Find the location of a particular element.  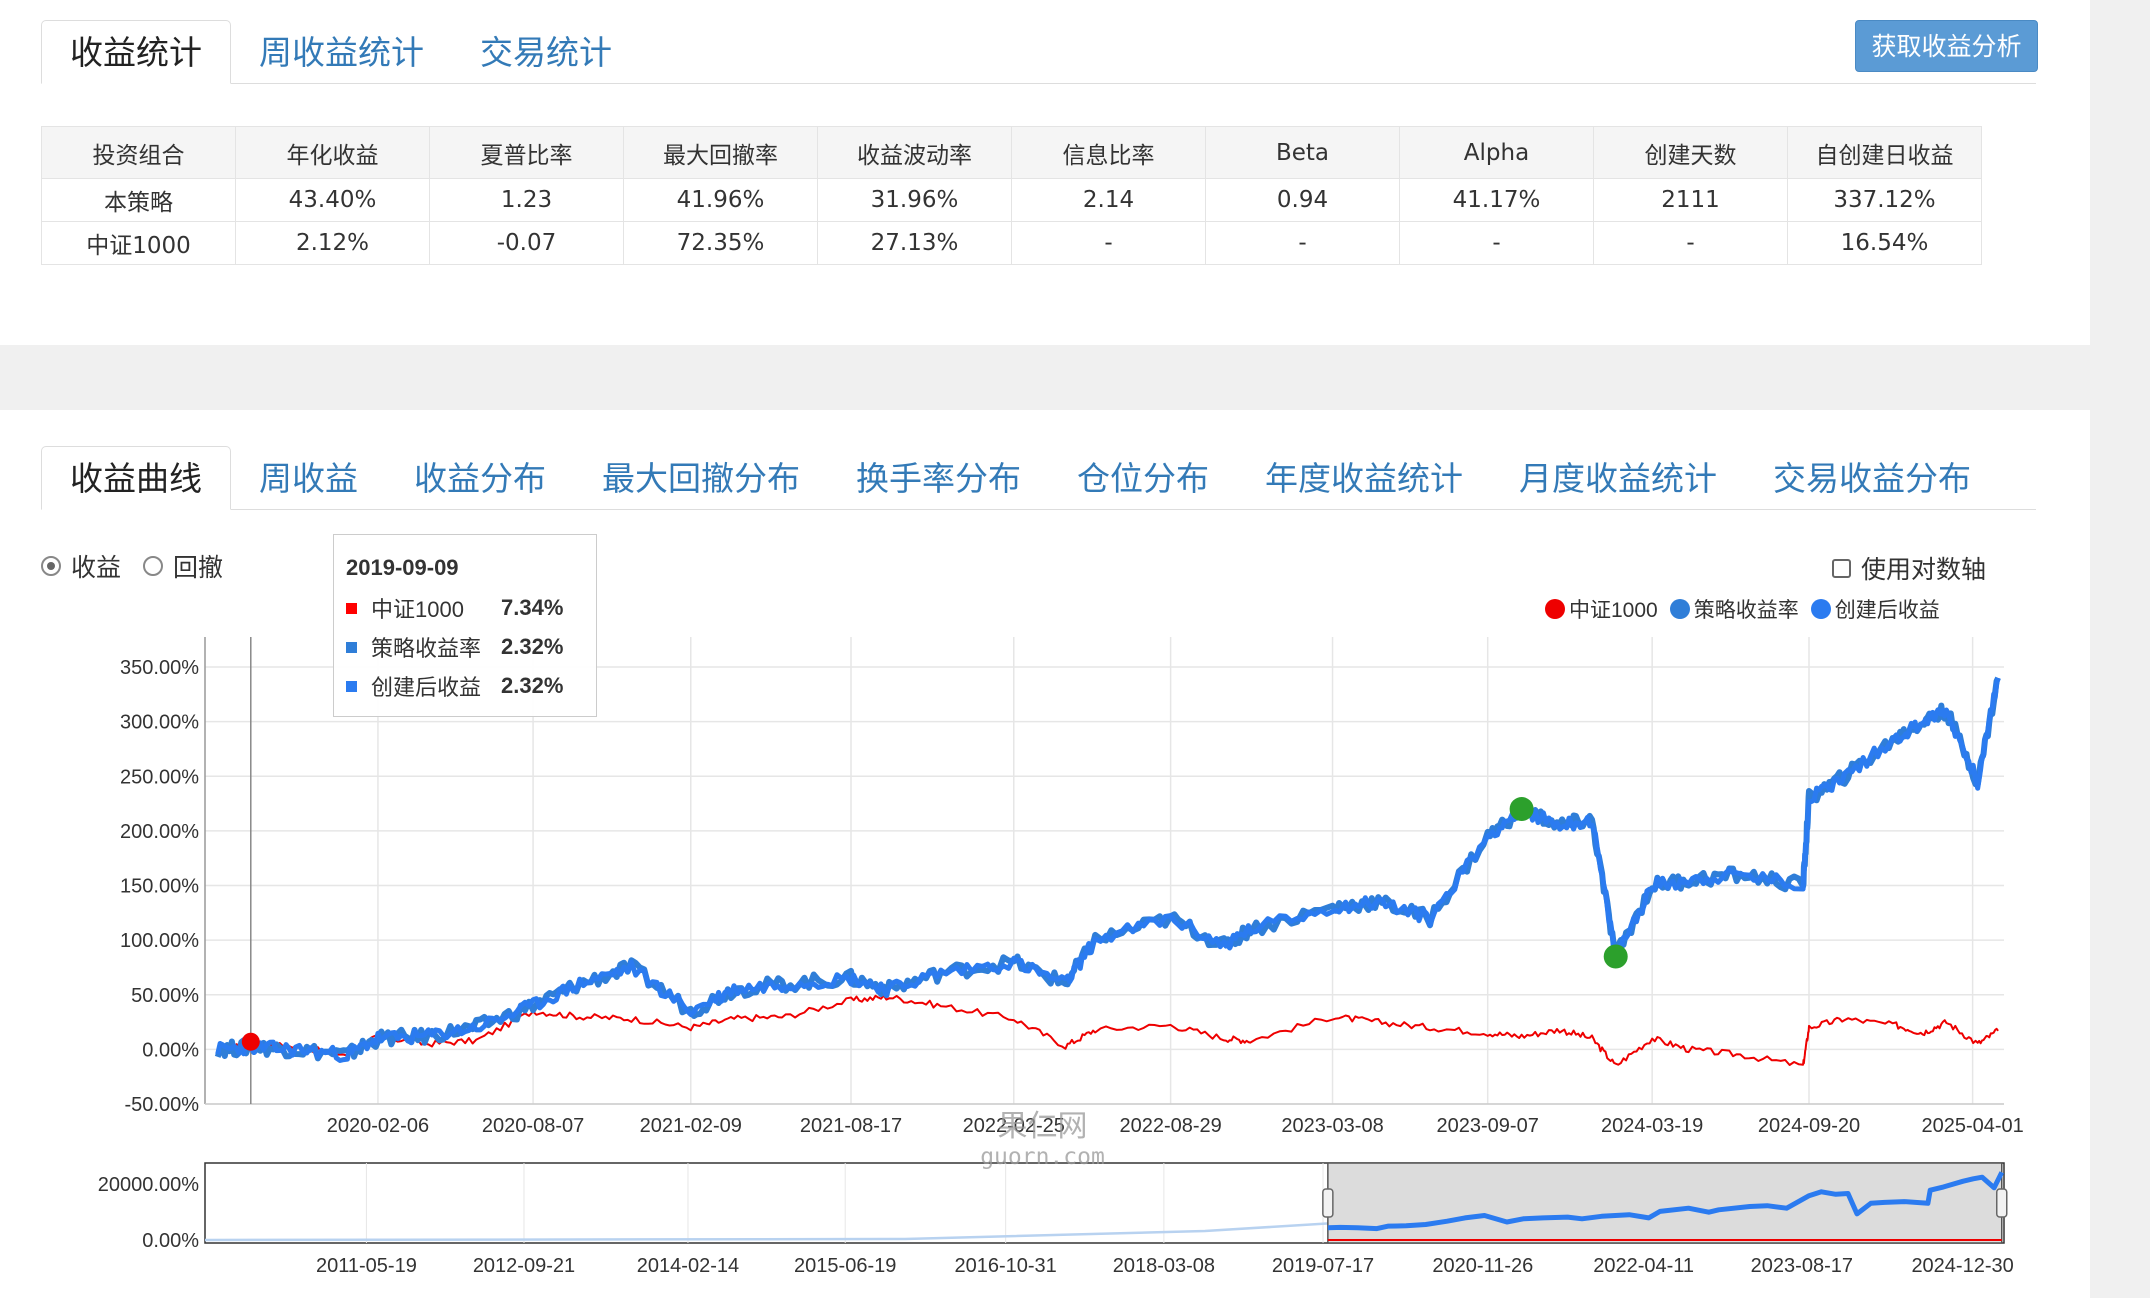

y-tick-label: -50.00% is located at coordinates (162, 1105).